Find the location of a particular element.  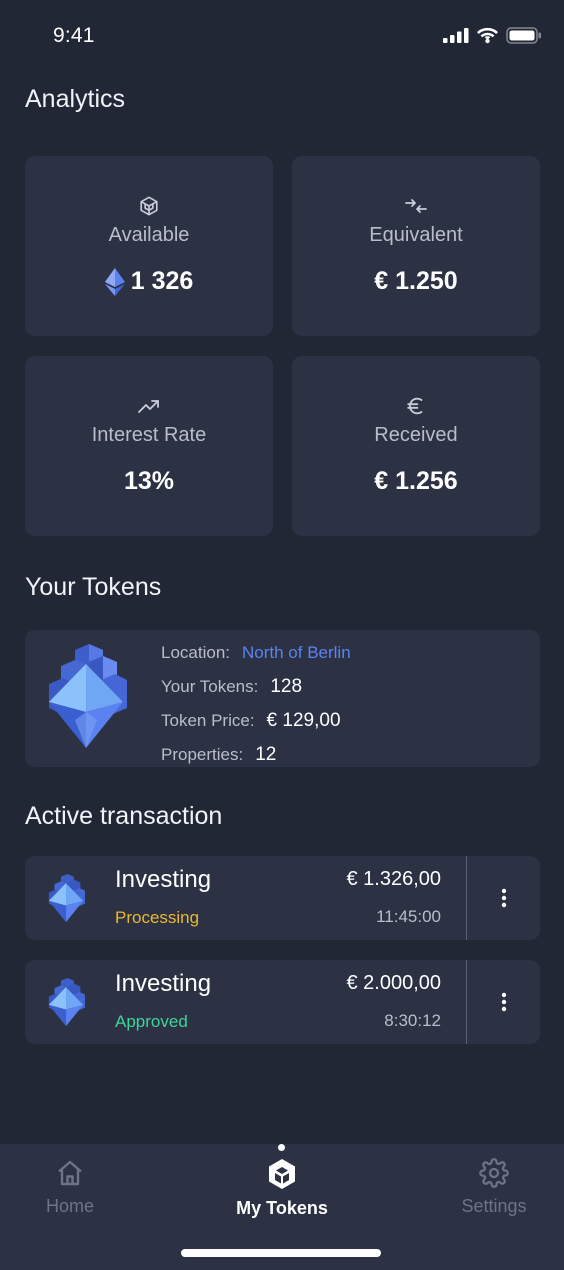

location-link: North of Berlin is located at coordinates (296, 653).